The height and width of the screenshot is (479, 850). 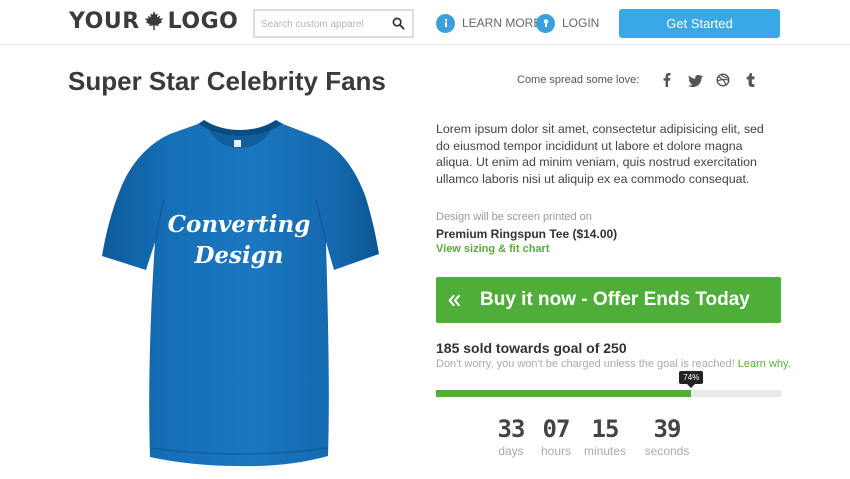 I want to click on login-label: LOGIN, so click(x=581, y=23).